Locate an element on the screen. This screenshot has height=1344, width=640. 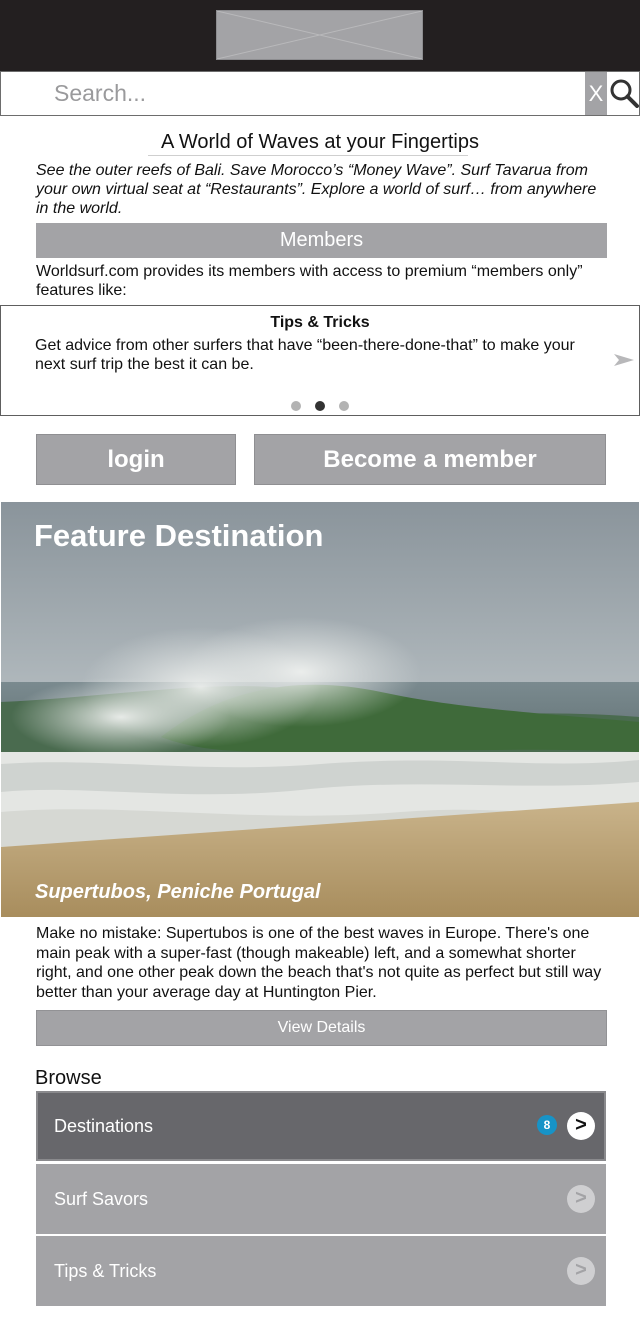
logo-placeholder is located at coordinates (319, 35).